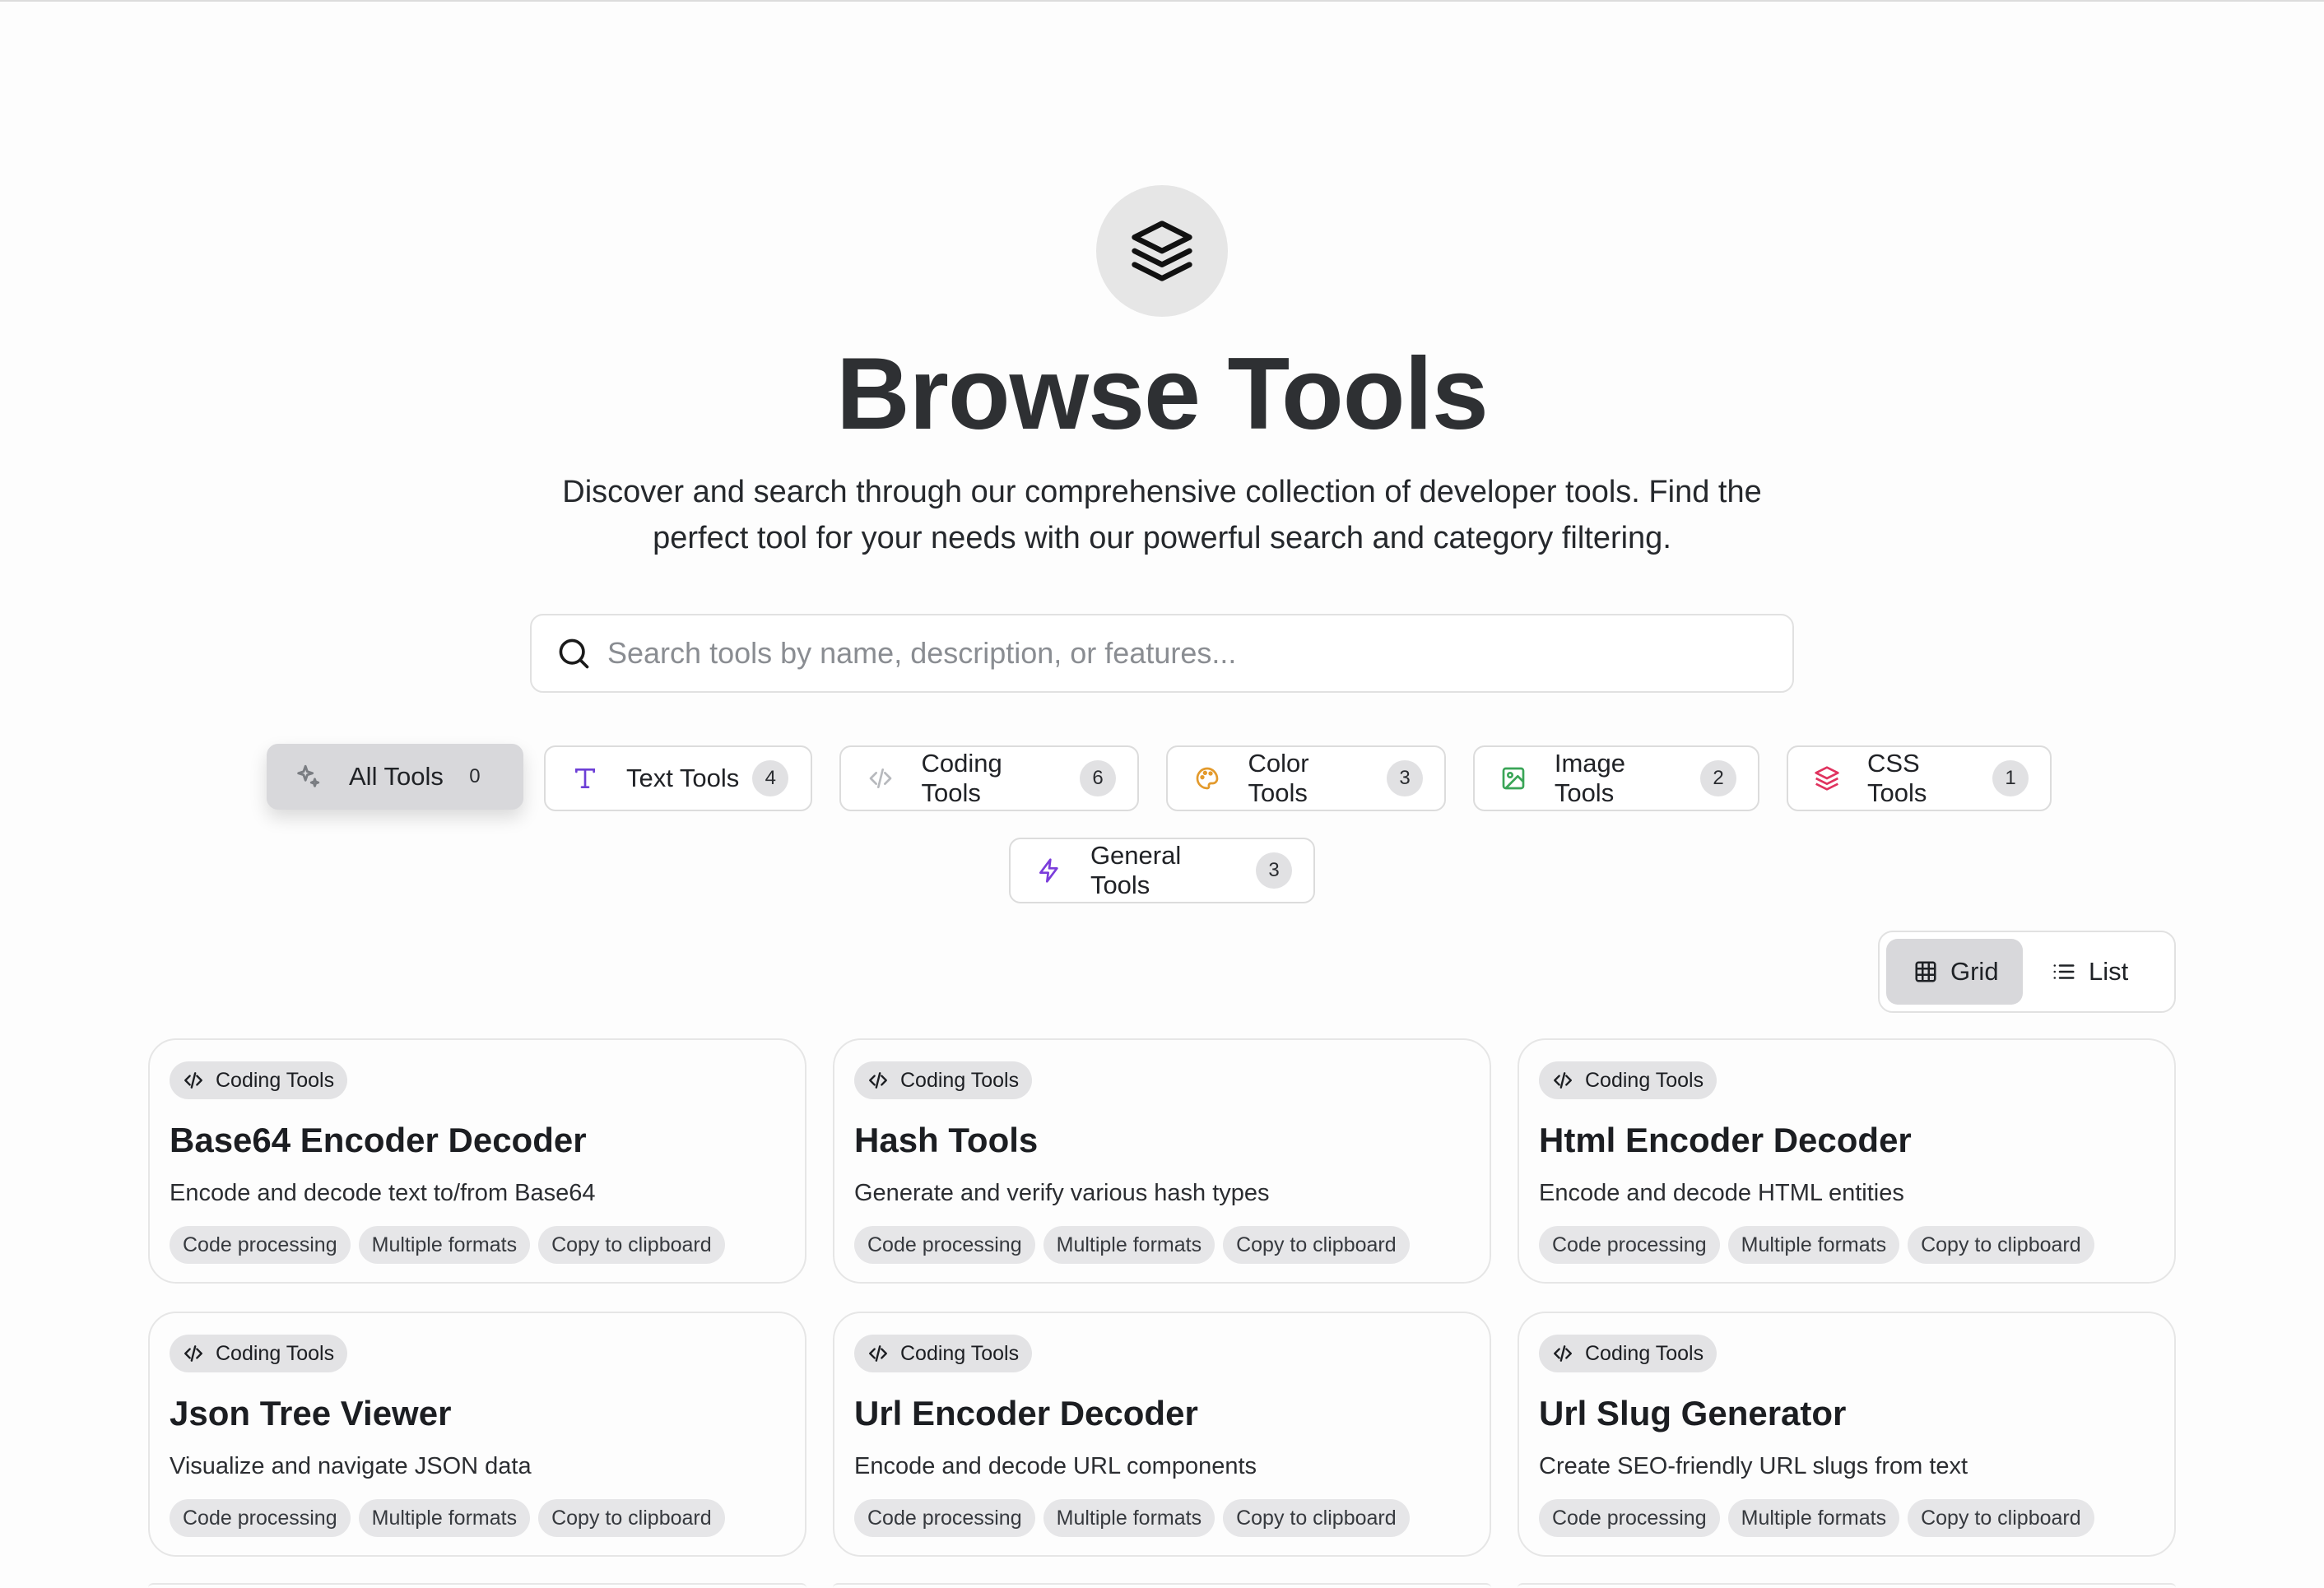 Image resolution: width=2324 pixels, height=1588 pixels. What do you see at coordinates (2064, 972) in the screenshot?
I see `list-icon` at bounding box center [2064, 972].